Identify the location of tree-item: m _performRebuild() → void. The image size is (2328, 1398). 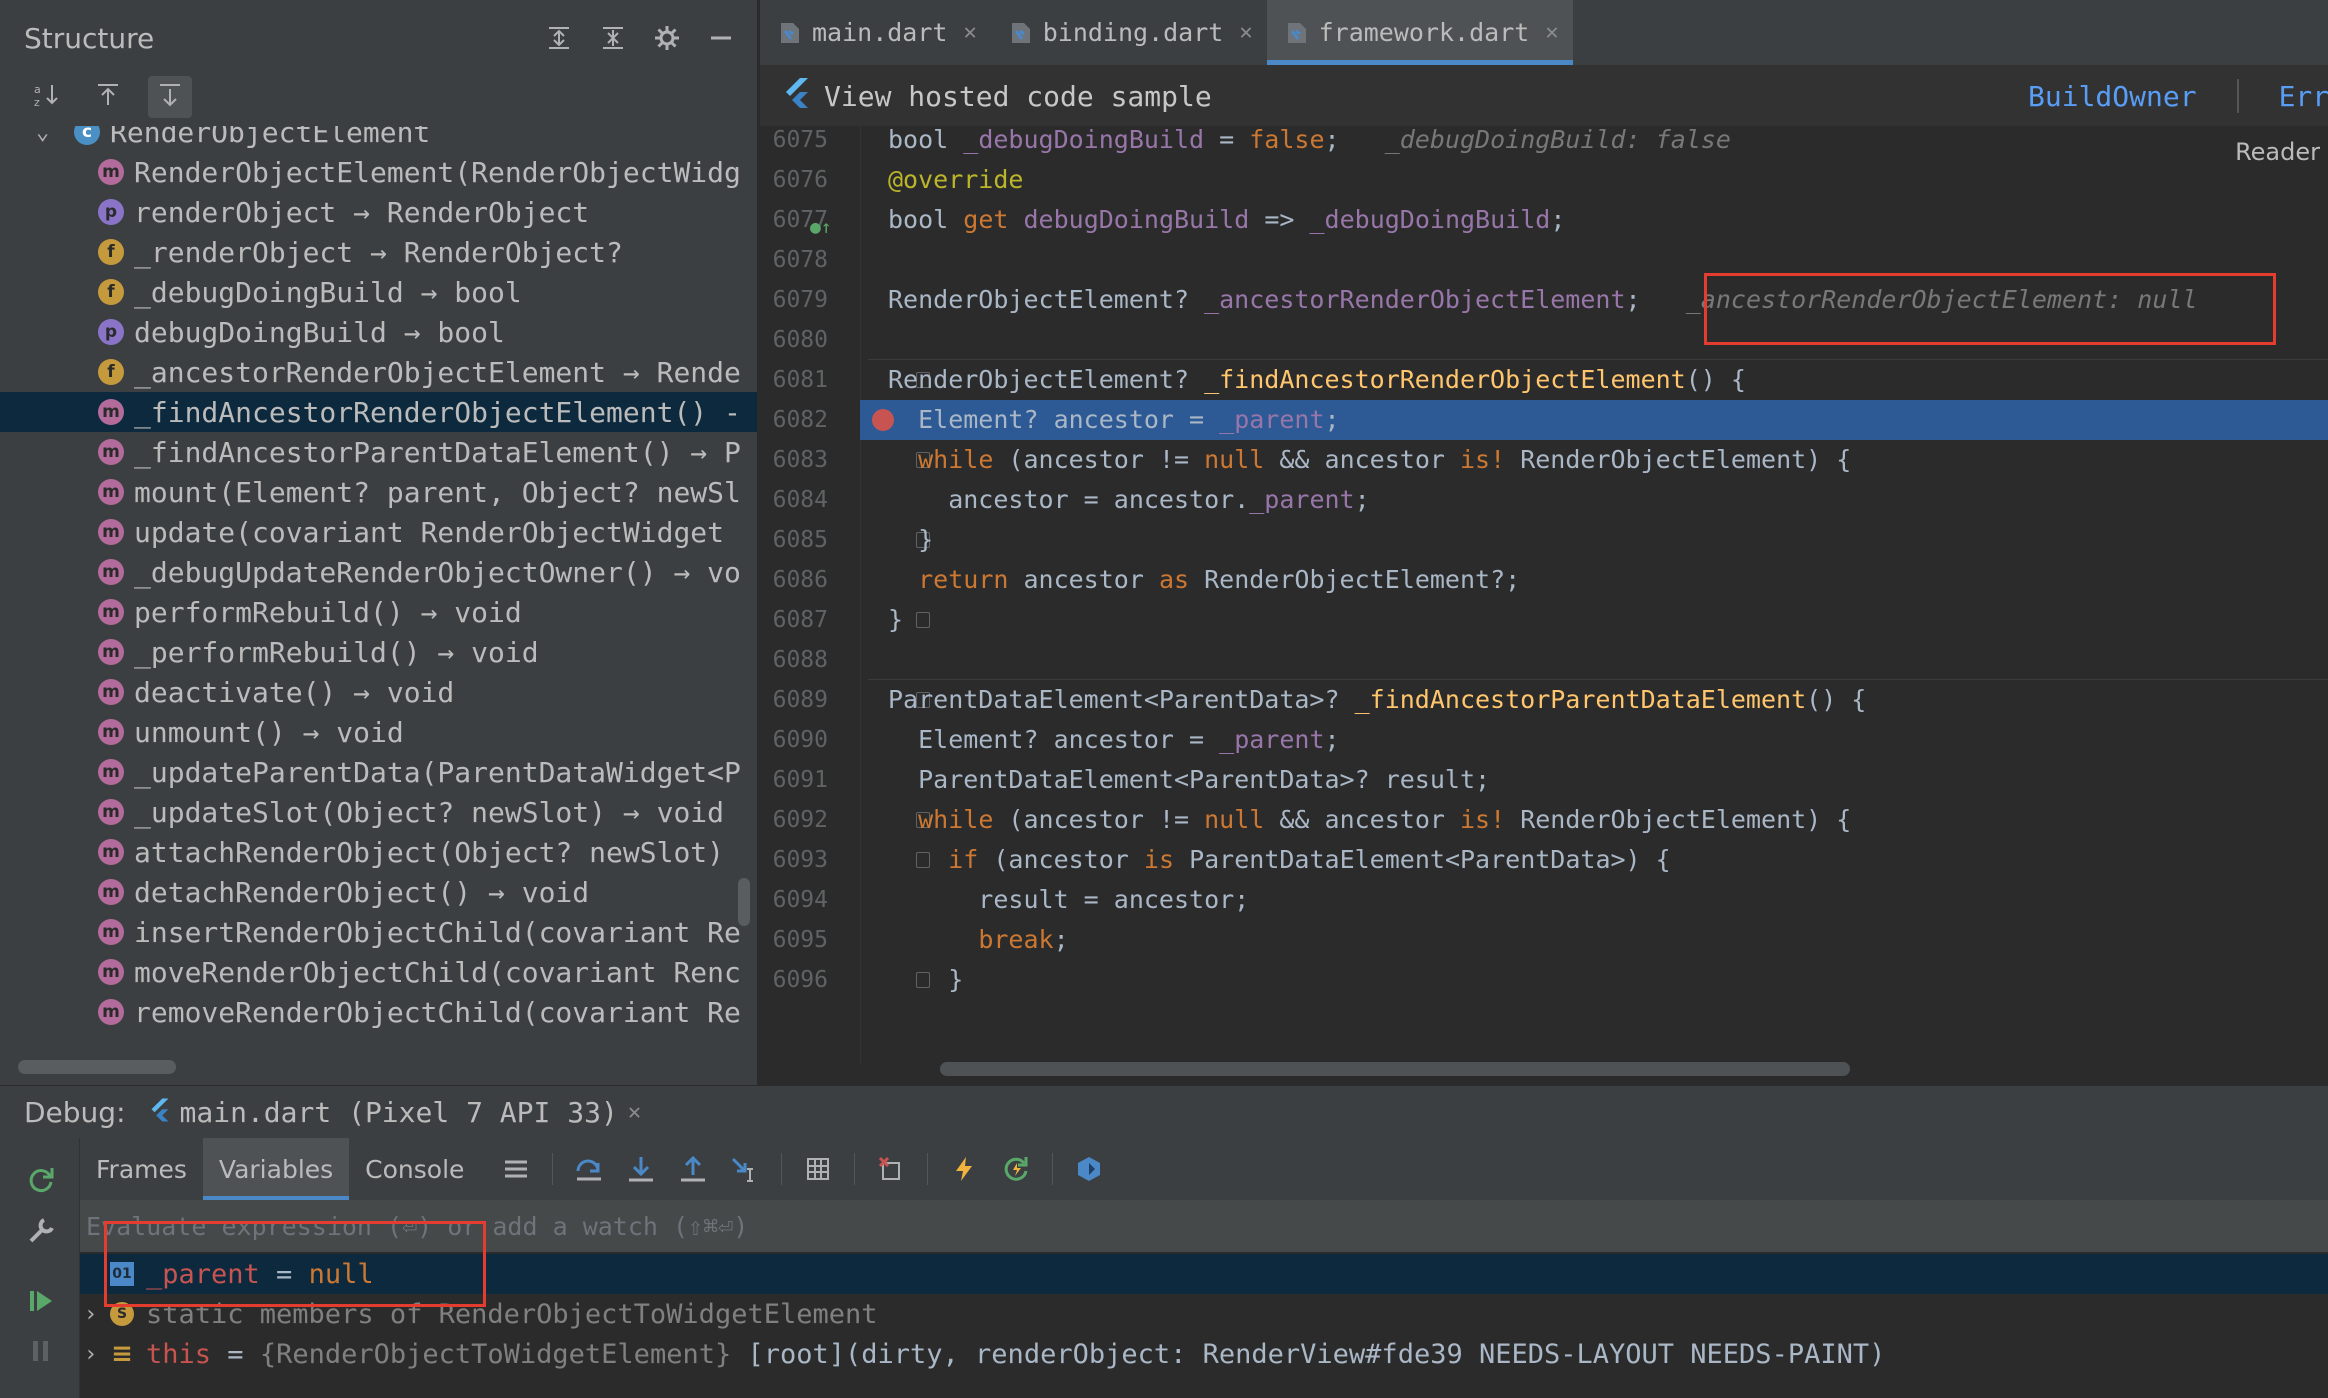
(378, 652).